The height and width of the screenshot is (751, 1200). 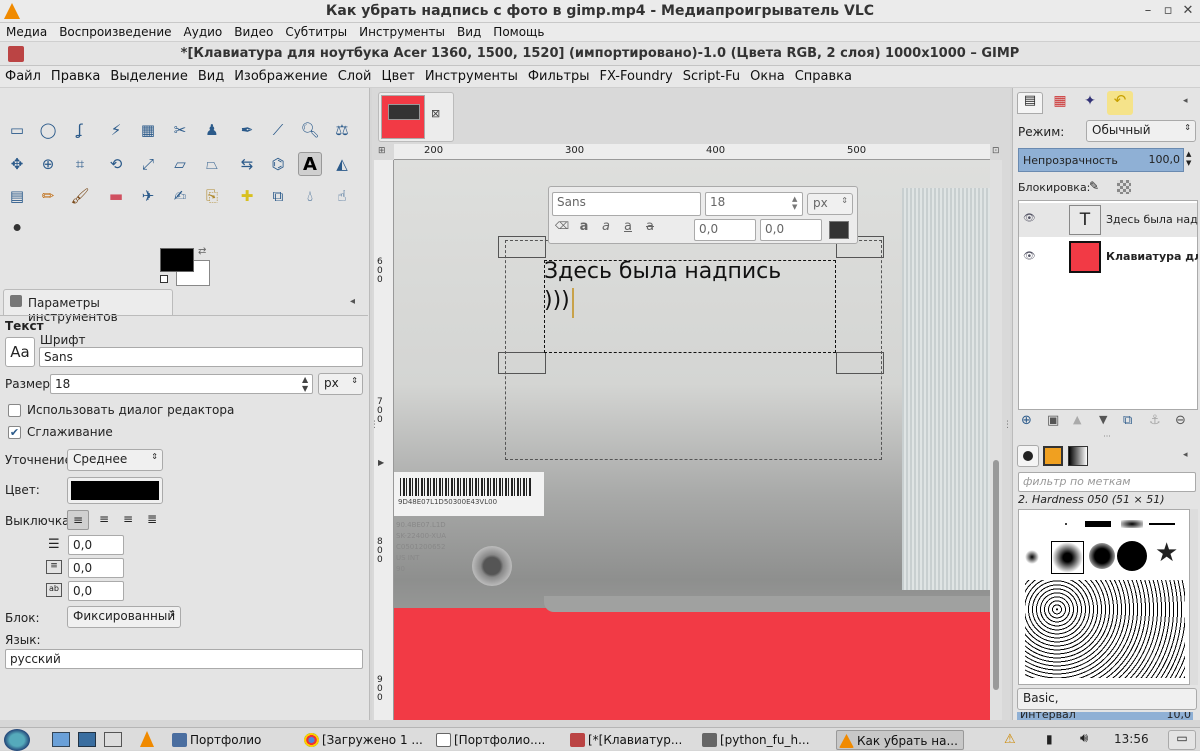 I want to click on size-unit-select: px ⇕, so click(x=340, y=384).